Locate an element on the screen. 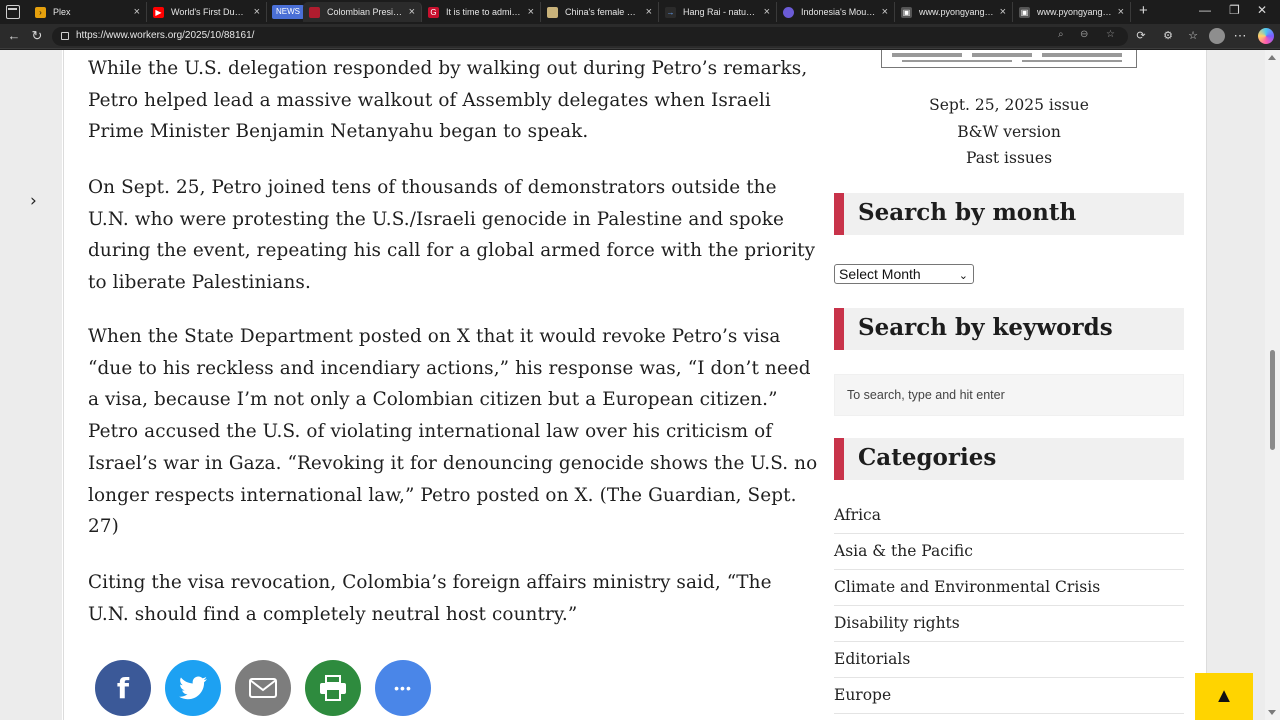 The height and width of the screenshot is (720, 1280). back-to-top-button: ▲ is located at coordinates (1224, 696).